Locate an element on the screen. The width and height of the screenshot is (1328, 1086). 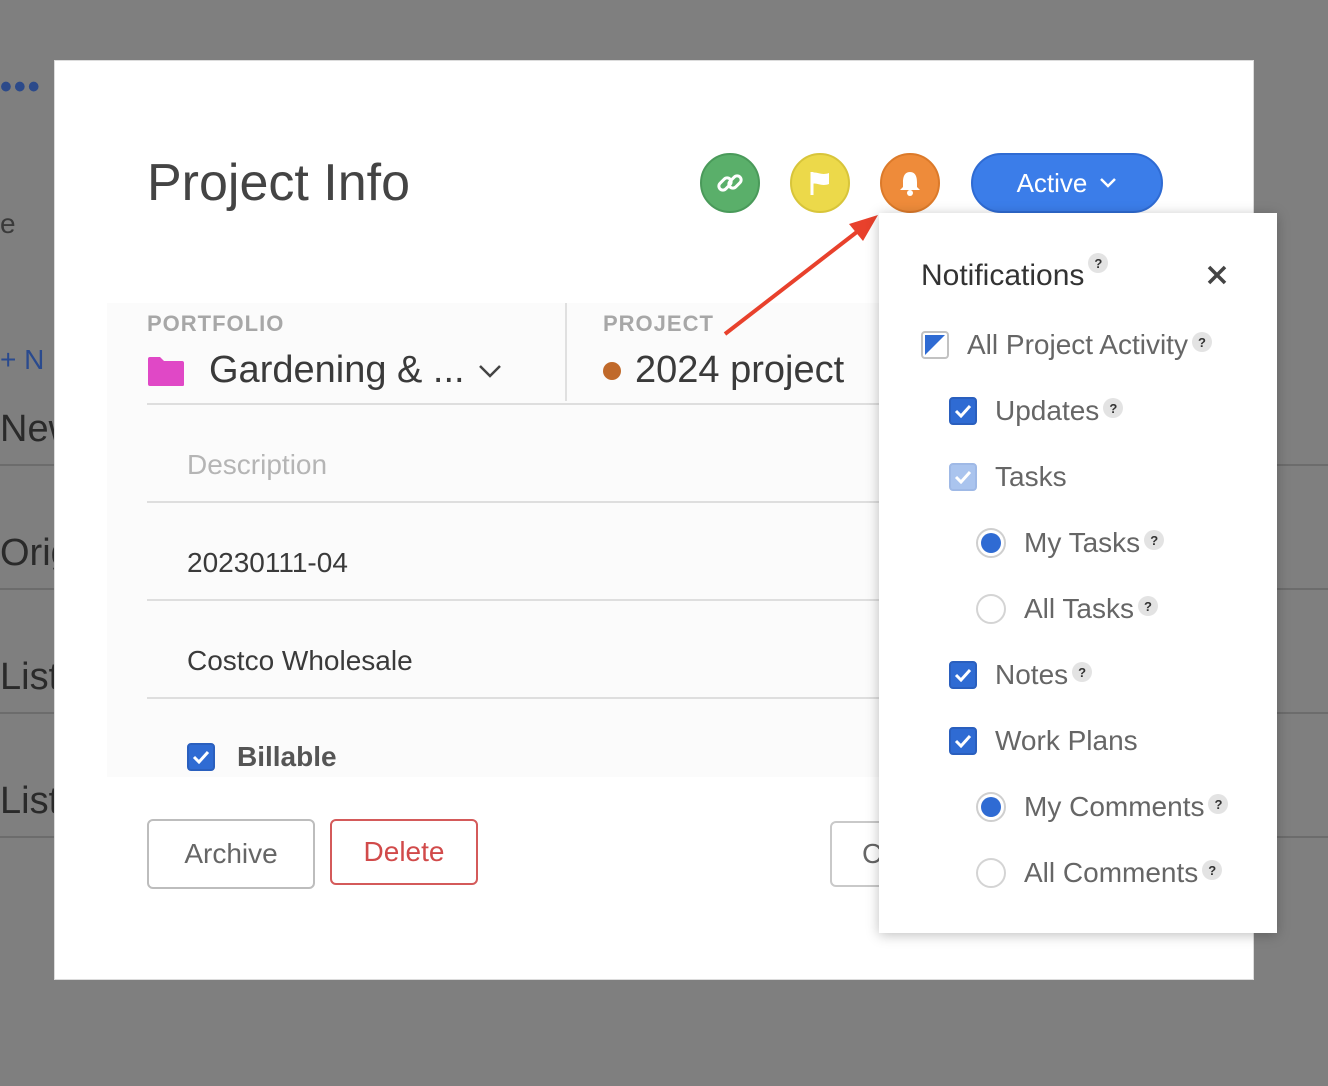
notifications-button is located at coordinates (910, 183).